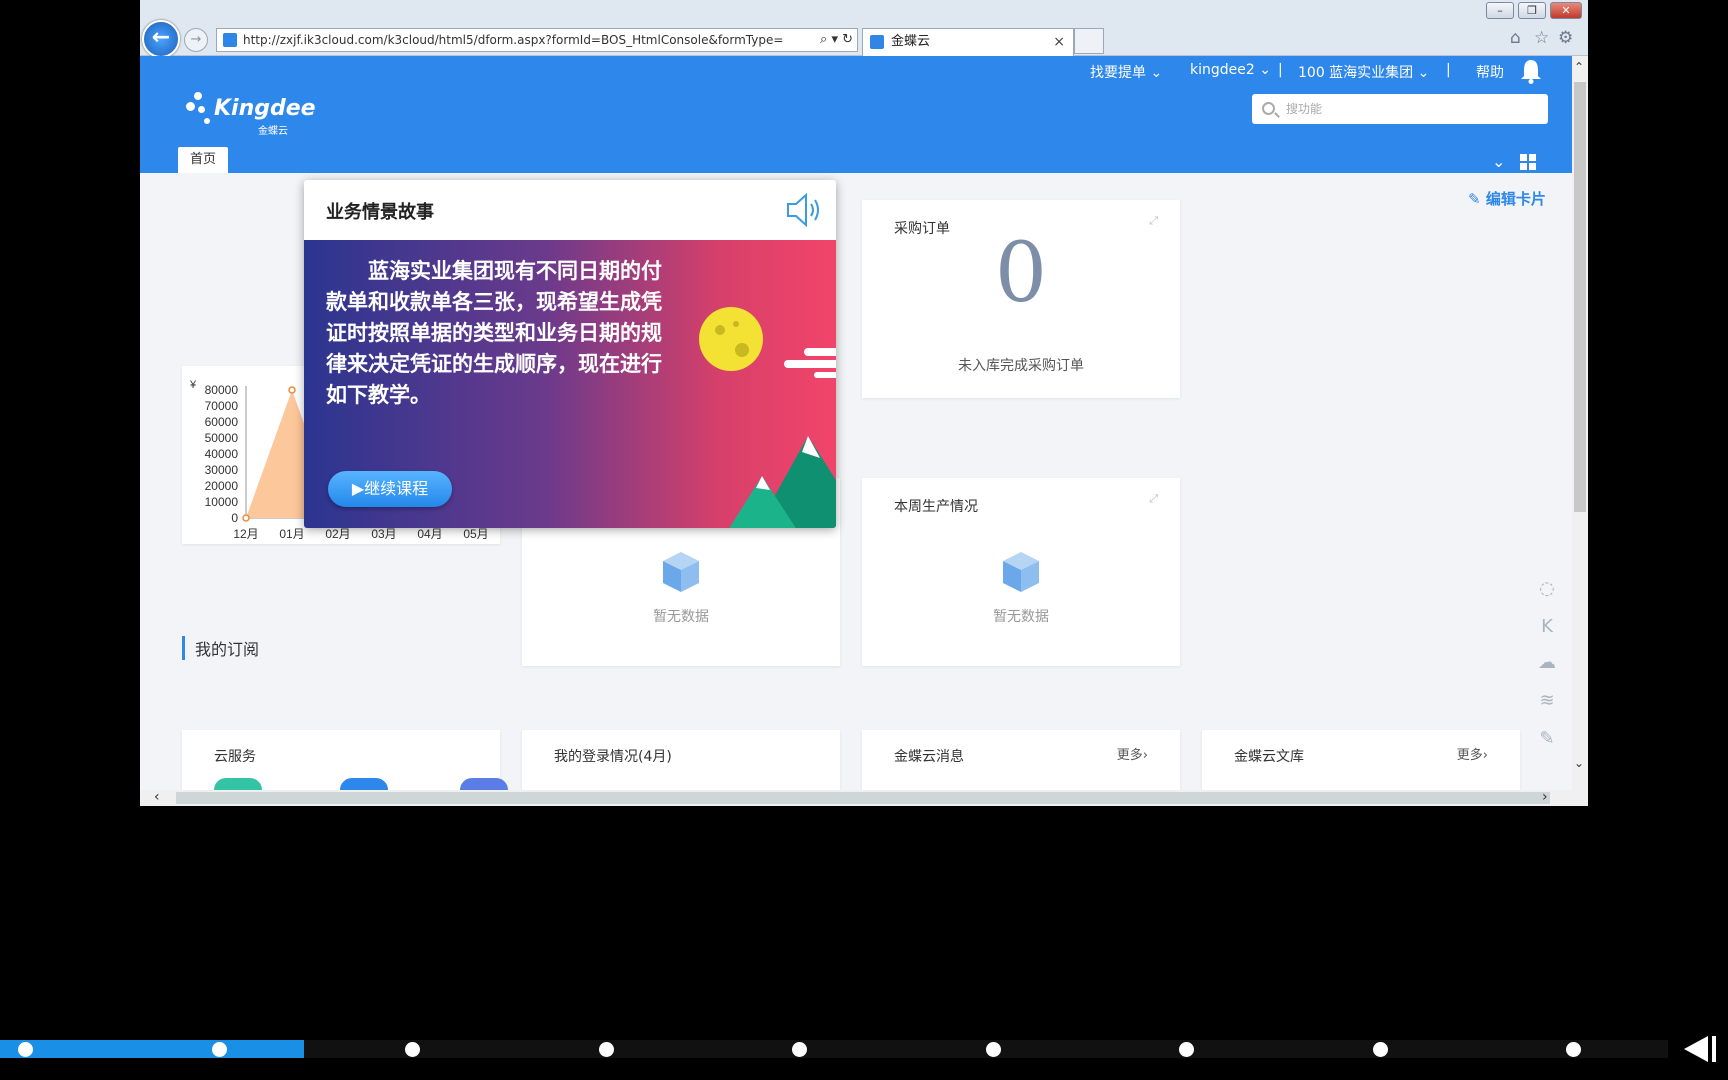  I want to click on user-label: kingdee2, so click(1222, 70).